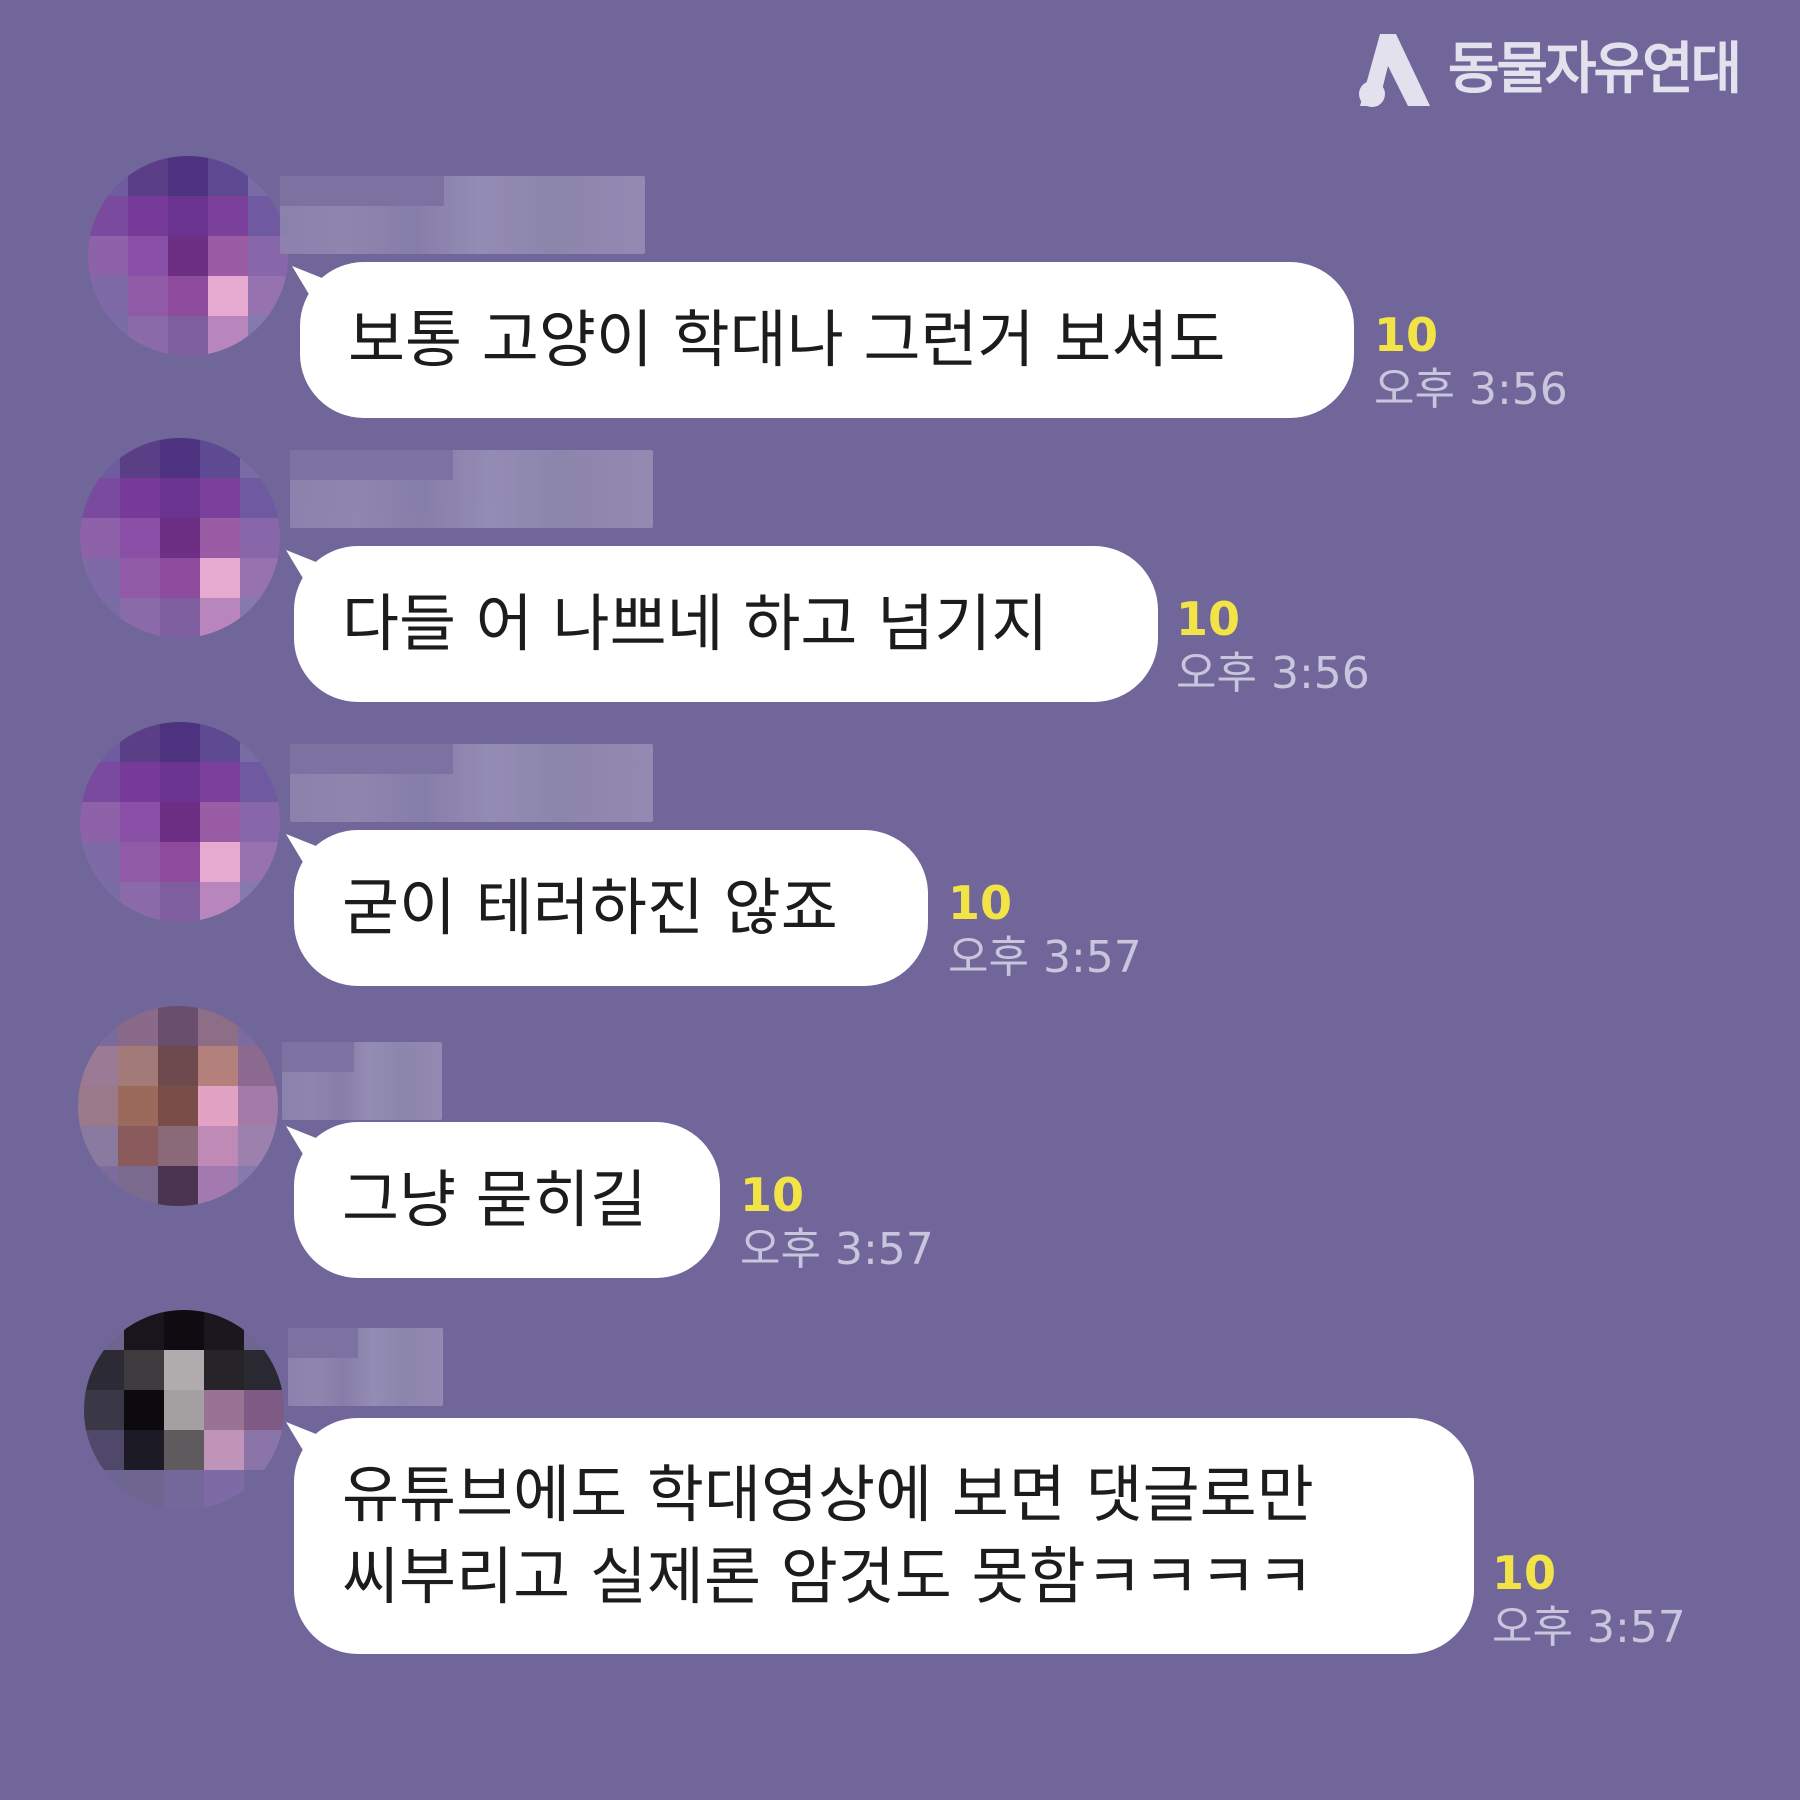  What do you see at coordinates (1273, 647) in the screenshot?
I see `message-meta: 10 오후 3:56` at bounding box center [1273, 647].